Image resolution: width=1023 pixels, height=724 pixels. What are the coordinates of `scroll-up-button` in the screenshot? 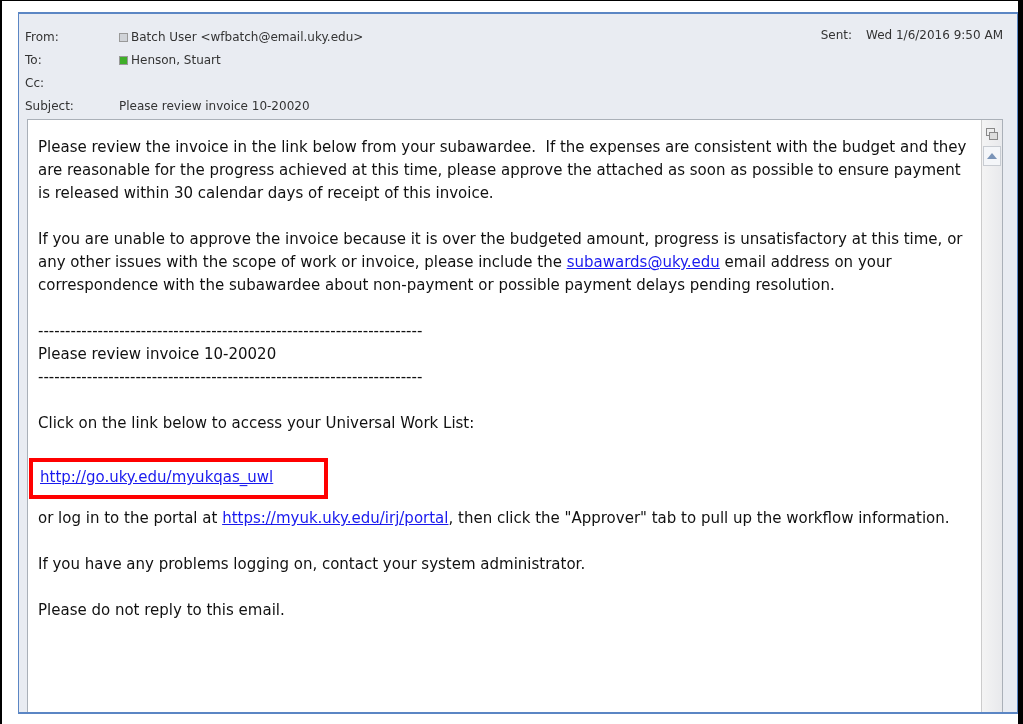 It's located at (992, 156).